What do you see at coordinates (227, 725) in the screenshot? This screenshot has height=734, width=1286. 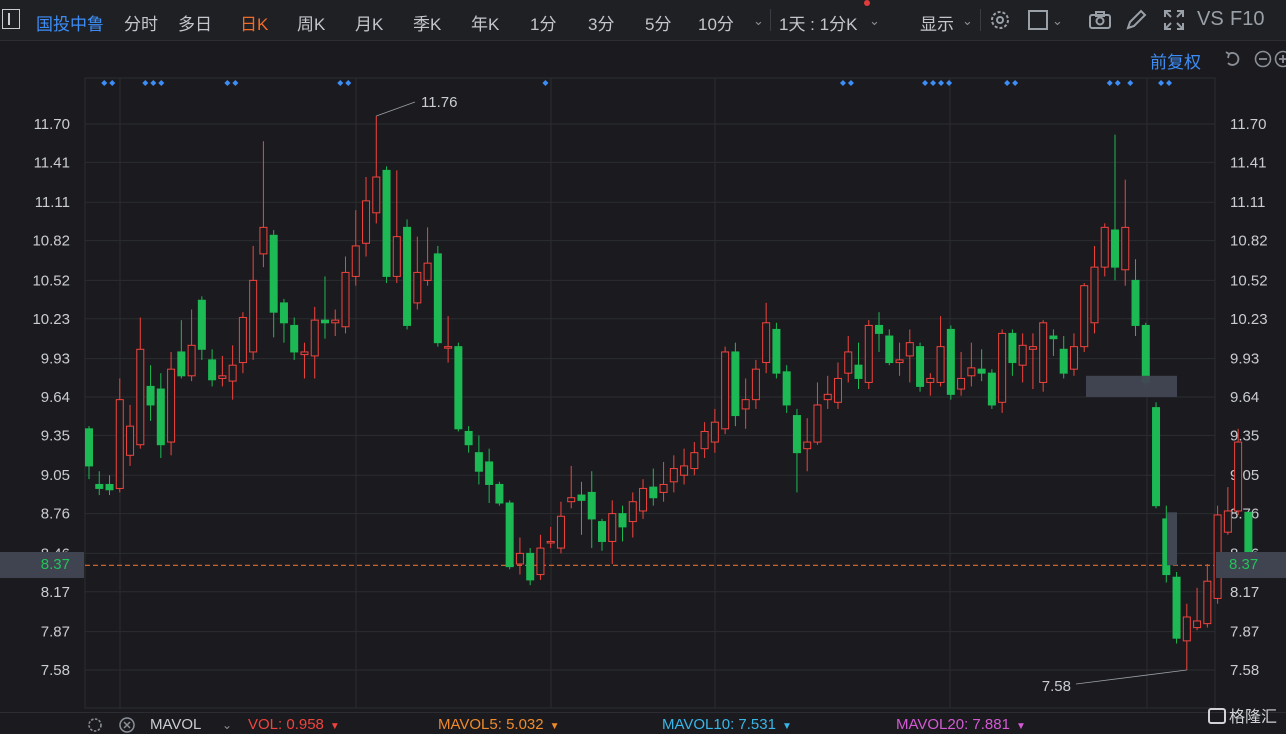 I see `indicator-chevron-icon: ⌄` at bounding box center [227, 725].